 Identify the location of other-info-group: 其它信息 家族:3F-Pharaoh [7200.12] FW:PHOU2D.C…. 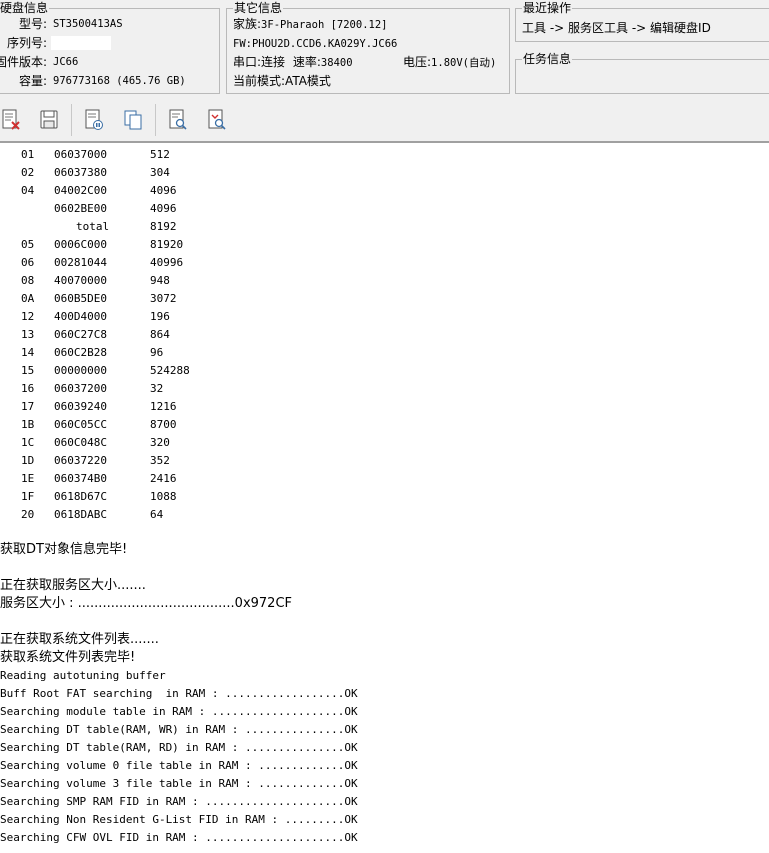
(368, 47).